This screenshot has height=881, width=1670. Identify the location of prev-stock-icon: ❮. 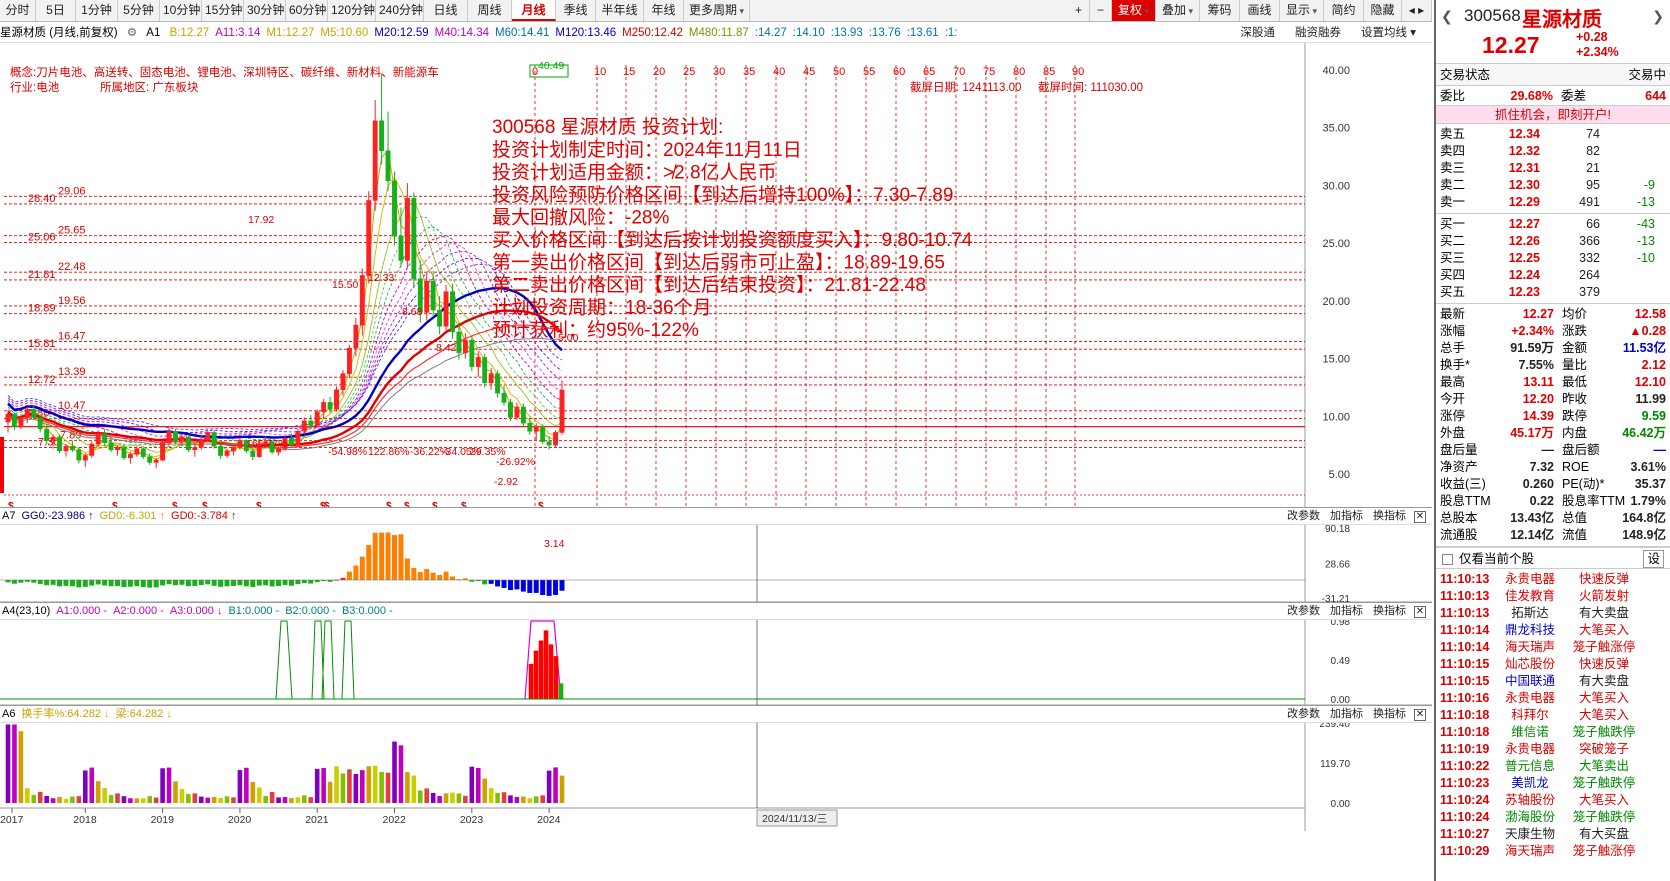
(1447, 16).